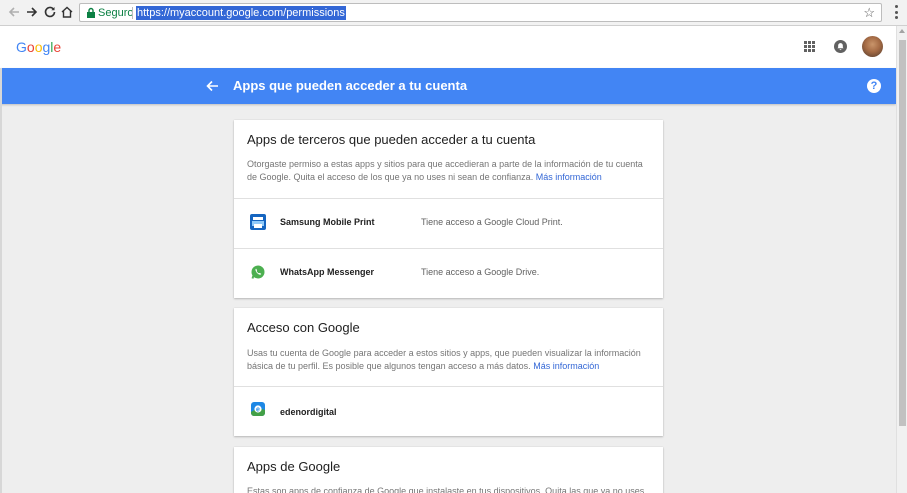 The width and height of the screenshot is (907, 493). What do you see at coordinates (448, 47) in the screenshot?
I see `google-header: Google` at bounding box center [448, 47].